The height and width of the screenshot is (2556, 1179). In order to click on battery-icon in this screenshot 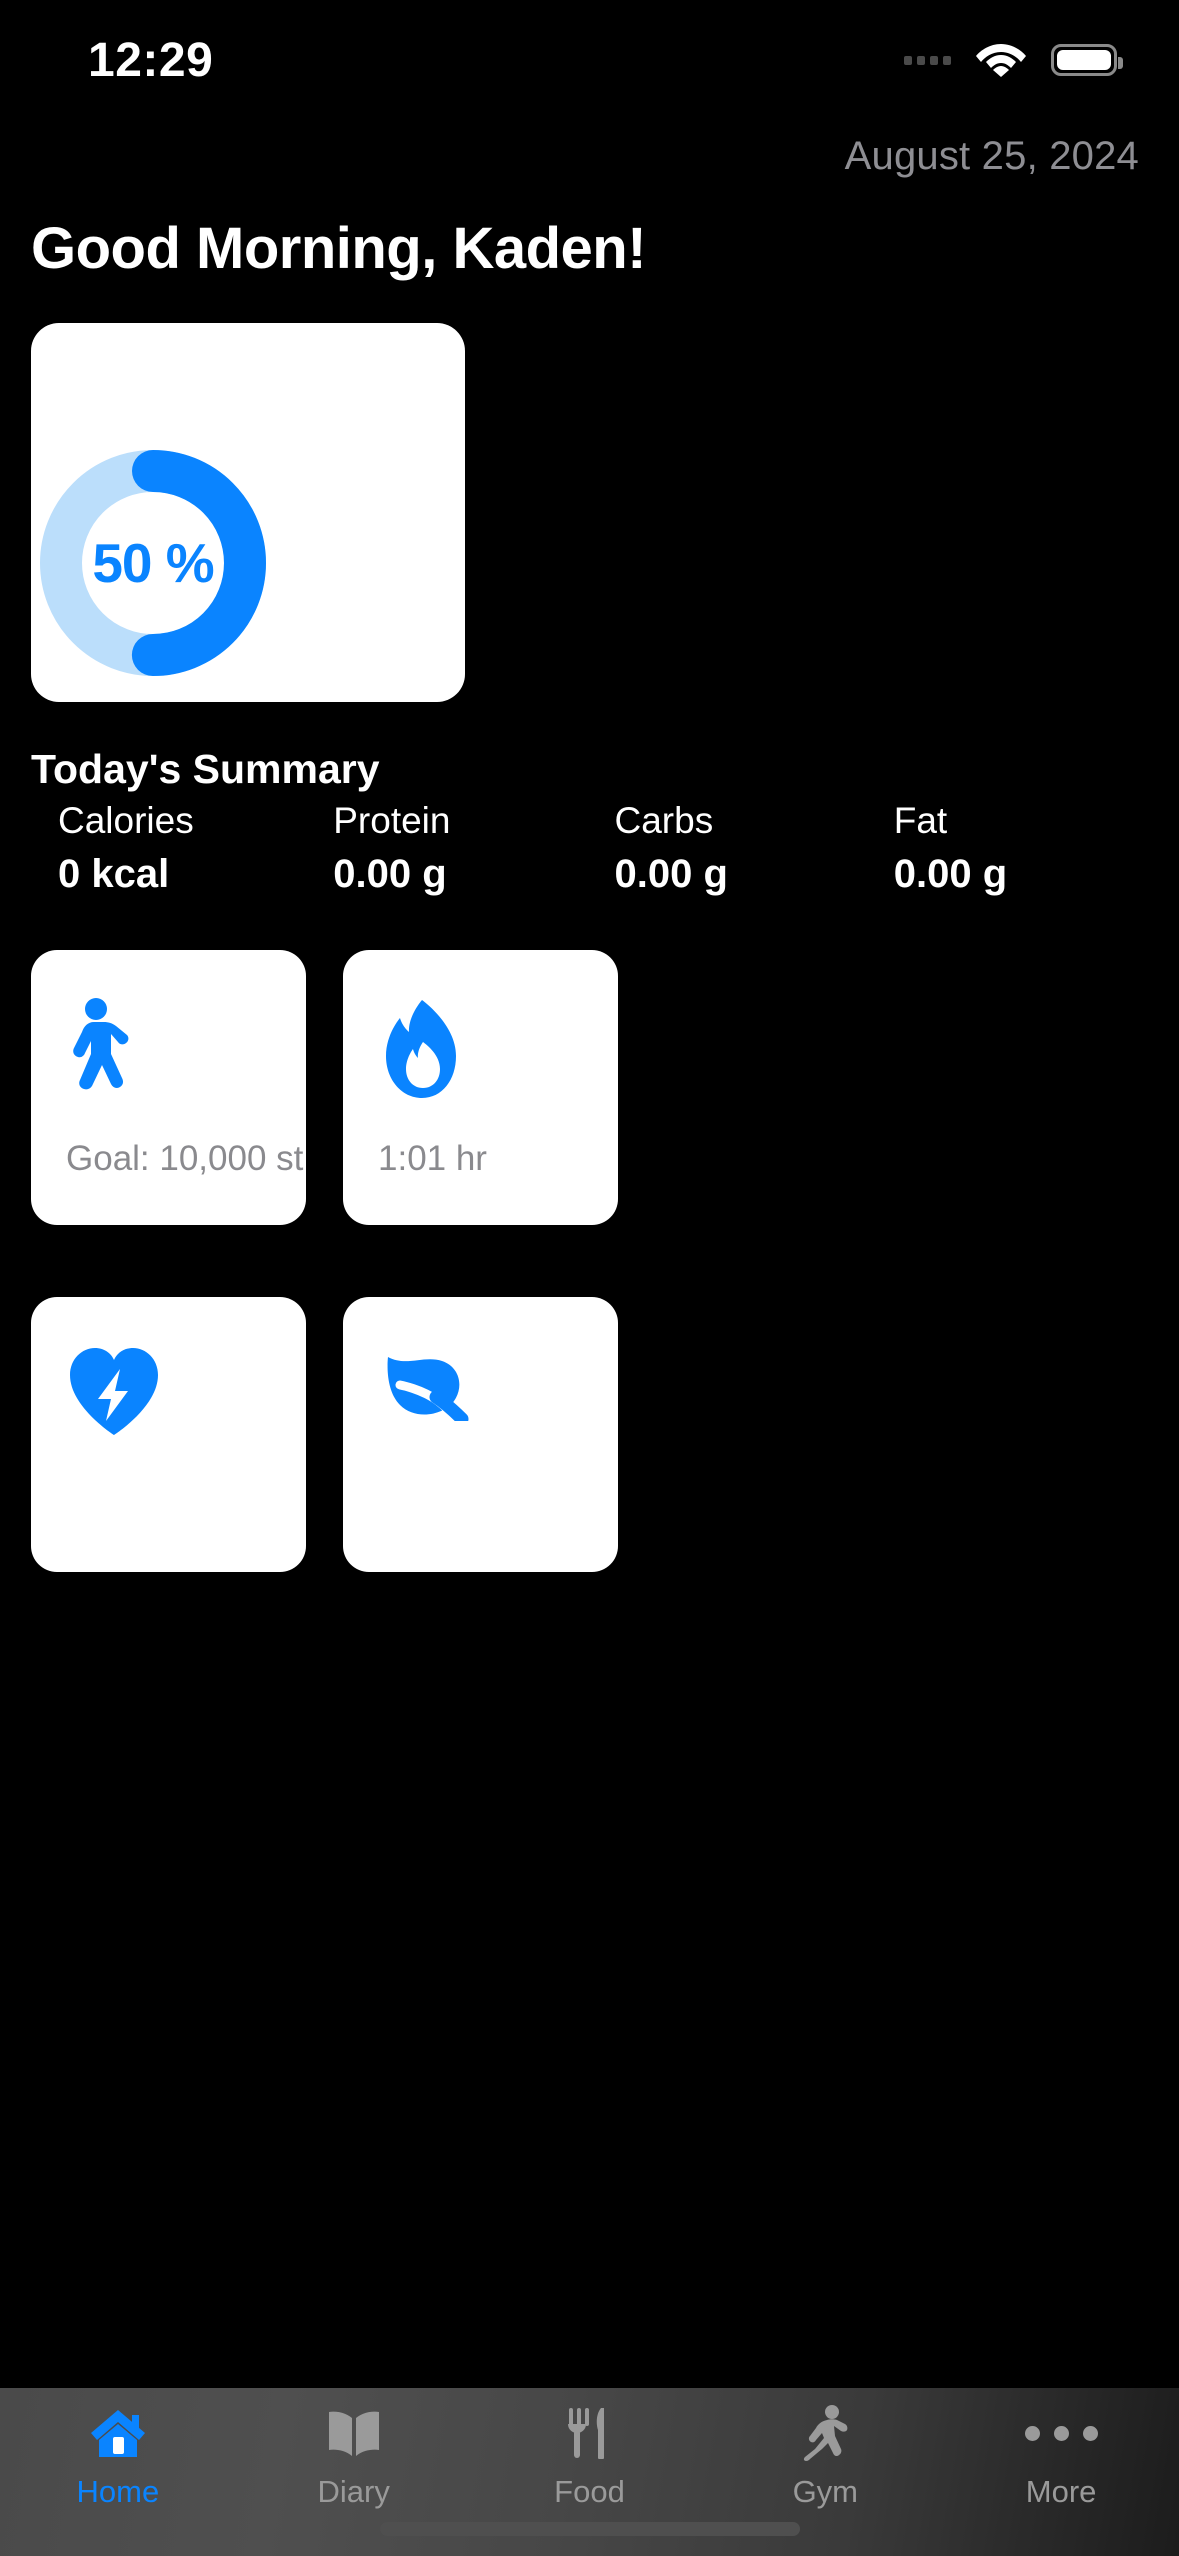, I will do `click(1087, 60)`.